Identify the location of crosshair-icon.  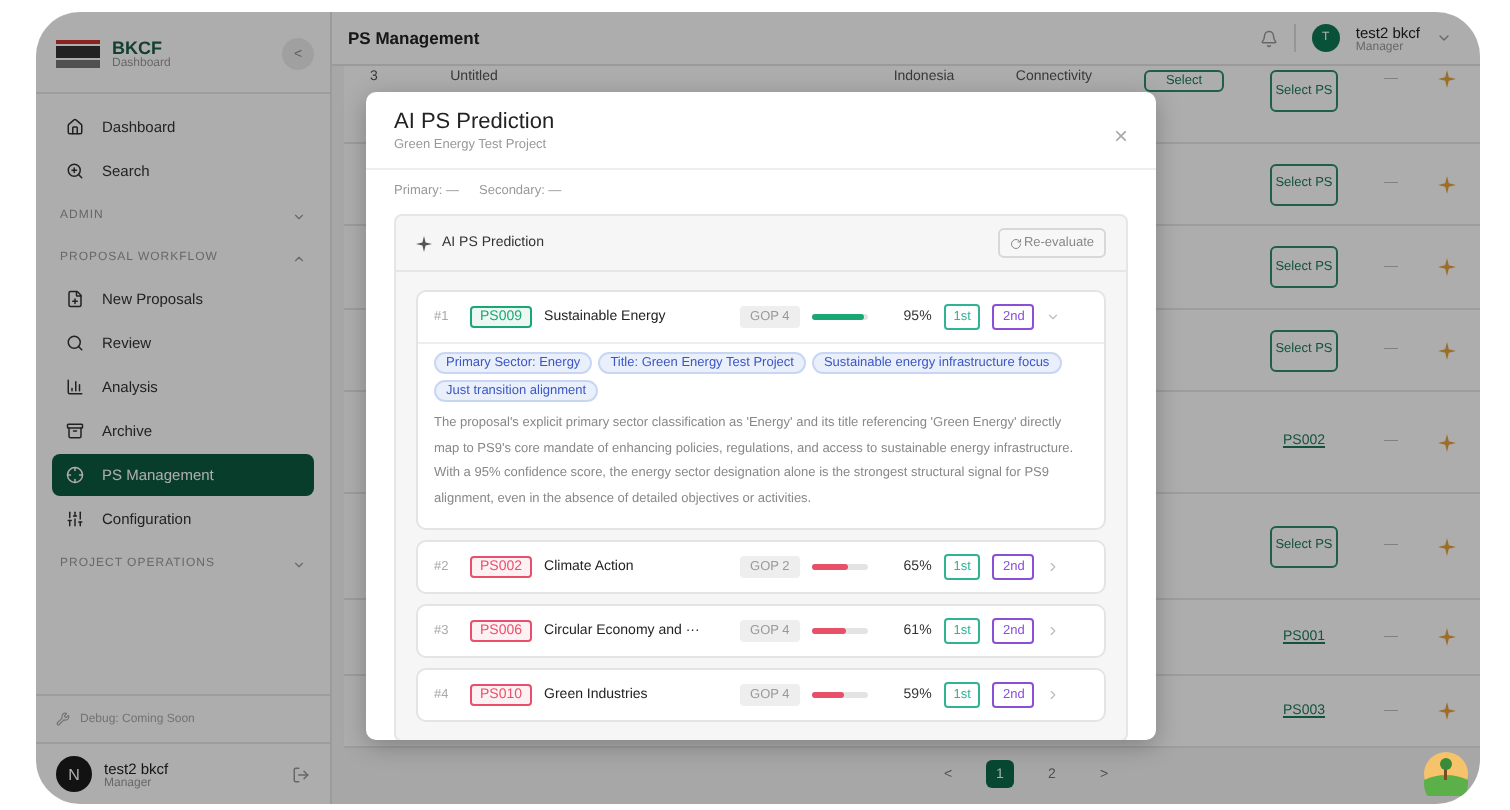
(75, 475).